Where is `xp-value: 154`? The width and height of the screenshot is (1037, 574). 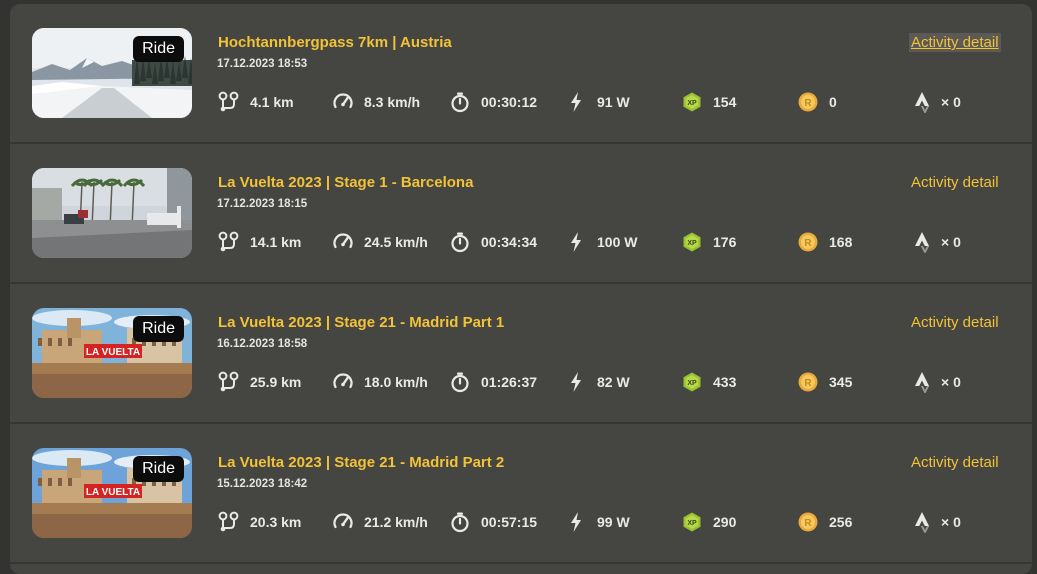 xp-value: 154 is located at coordinates (725, 102).